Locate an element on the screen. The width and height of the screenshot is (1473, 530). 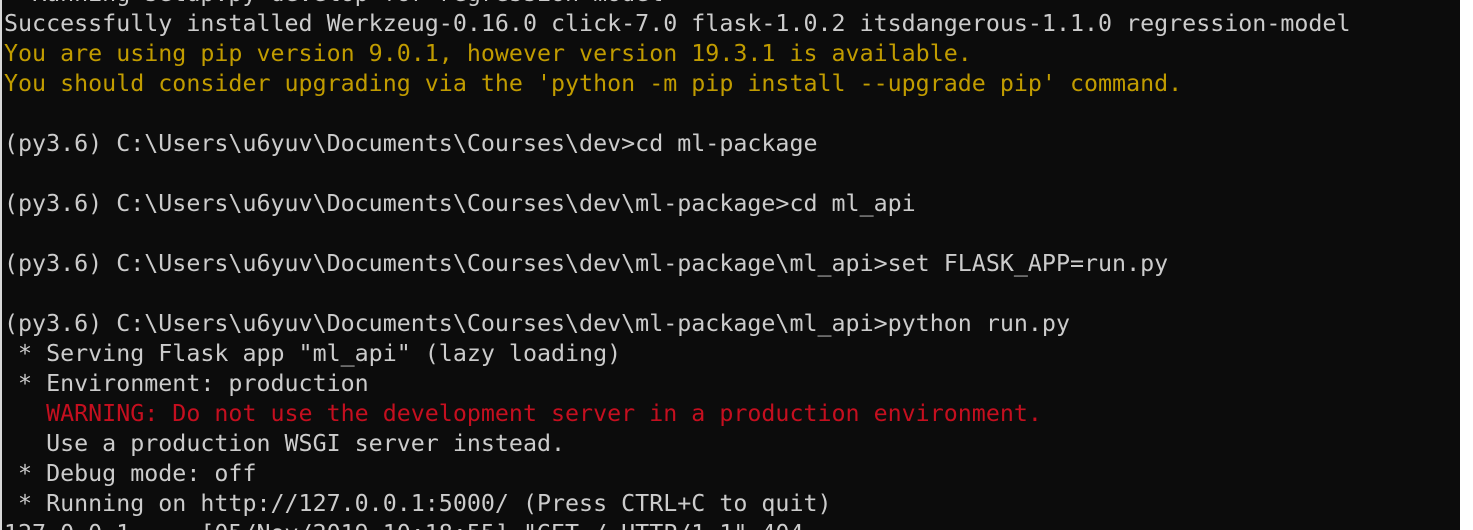
window-border is located at coordinates (1, 265).